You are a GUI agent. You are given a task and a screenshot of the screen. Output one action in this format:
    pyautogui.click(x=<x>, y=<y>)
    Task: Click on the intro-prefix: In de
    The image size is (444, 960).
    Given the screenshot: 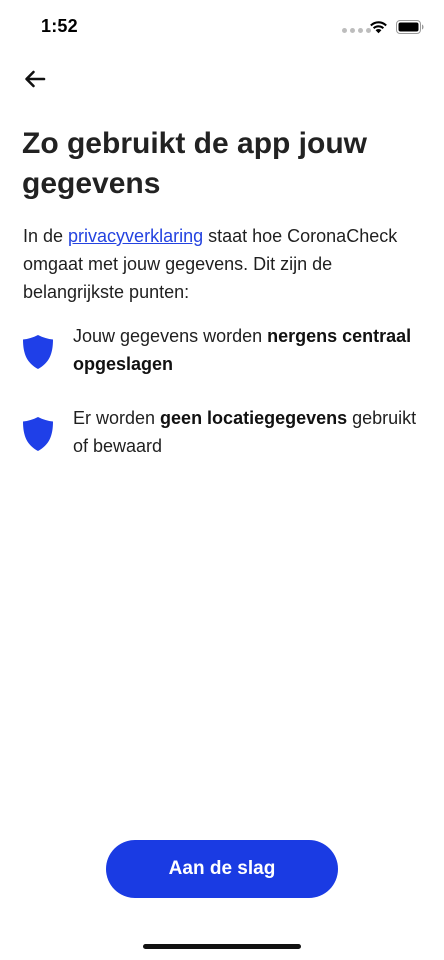 What is the action you would take?
    pyautogui.click(x=46, y=236)
    